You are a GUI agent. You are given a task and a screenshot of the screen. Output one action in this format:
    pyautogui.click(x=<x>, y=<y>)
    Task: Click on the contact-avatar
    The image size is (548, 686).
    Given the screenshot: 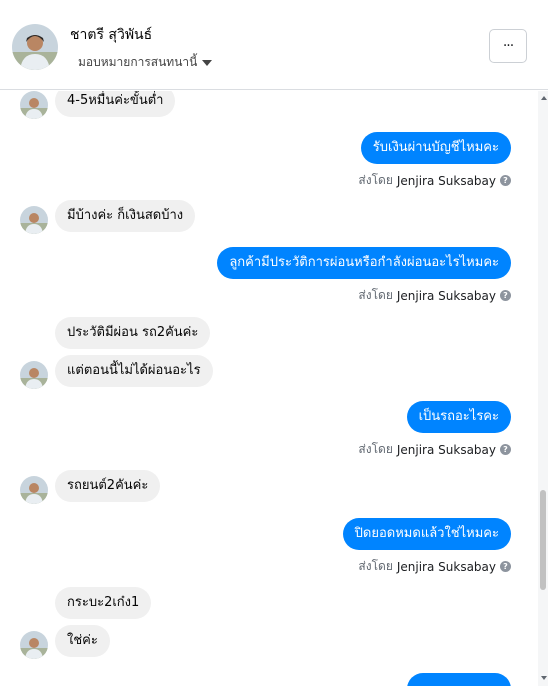 What is the action you would take?
    pyautogui.click(x=35, y=47)
    